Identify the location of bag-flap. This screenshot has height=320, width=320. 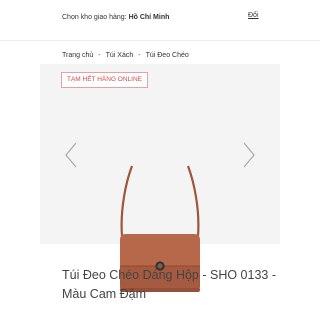
(160, 250).